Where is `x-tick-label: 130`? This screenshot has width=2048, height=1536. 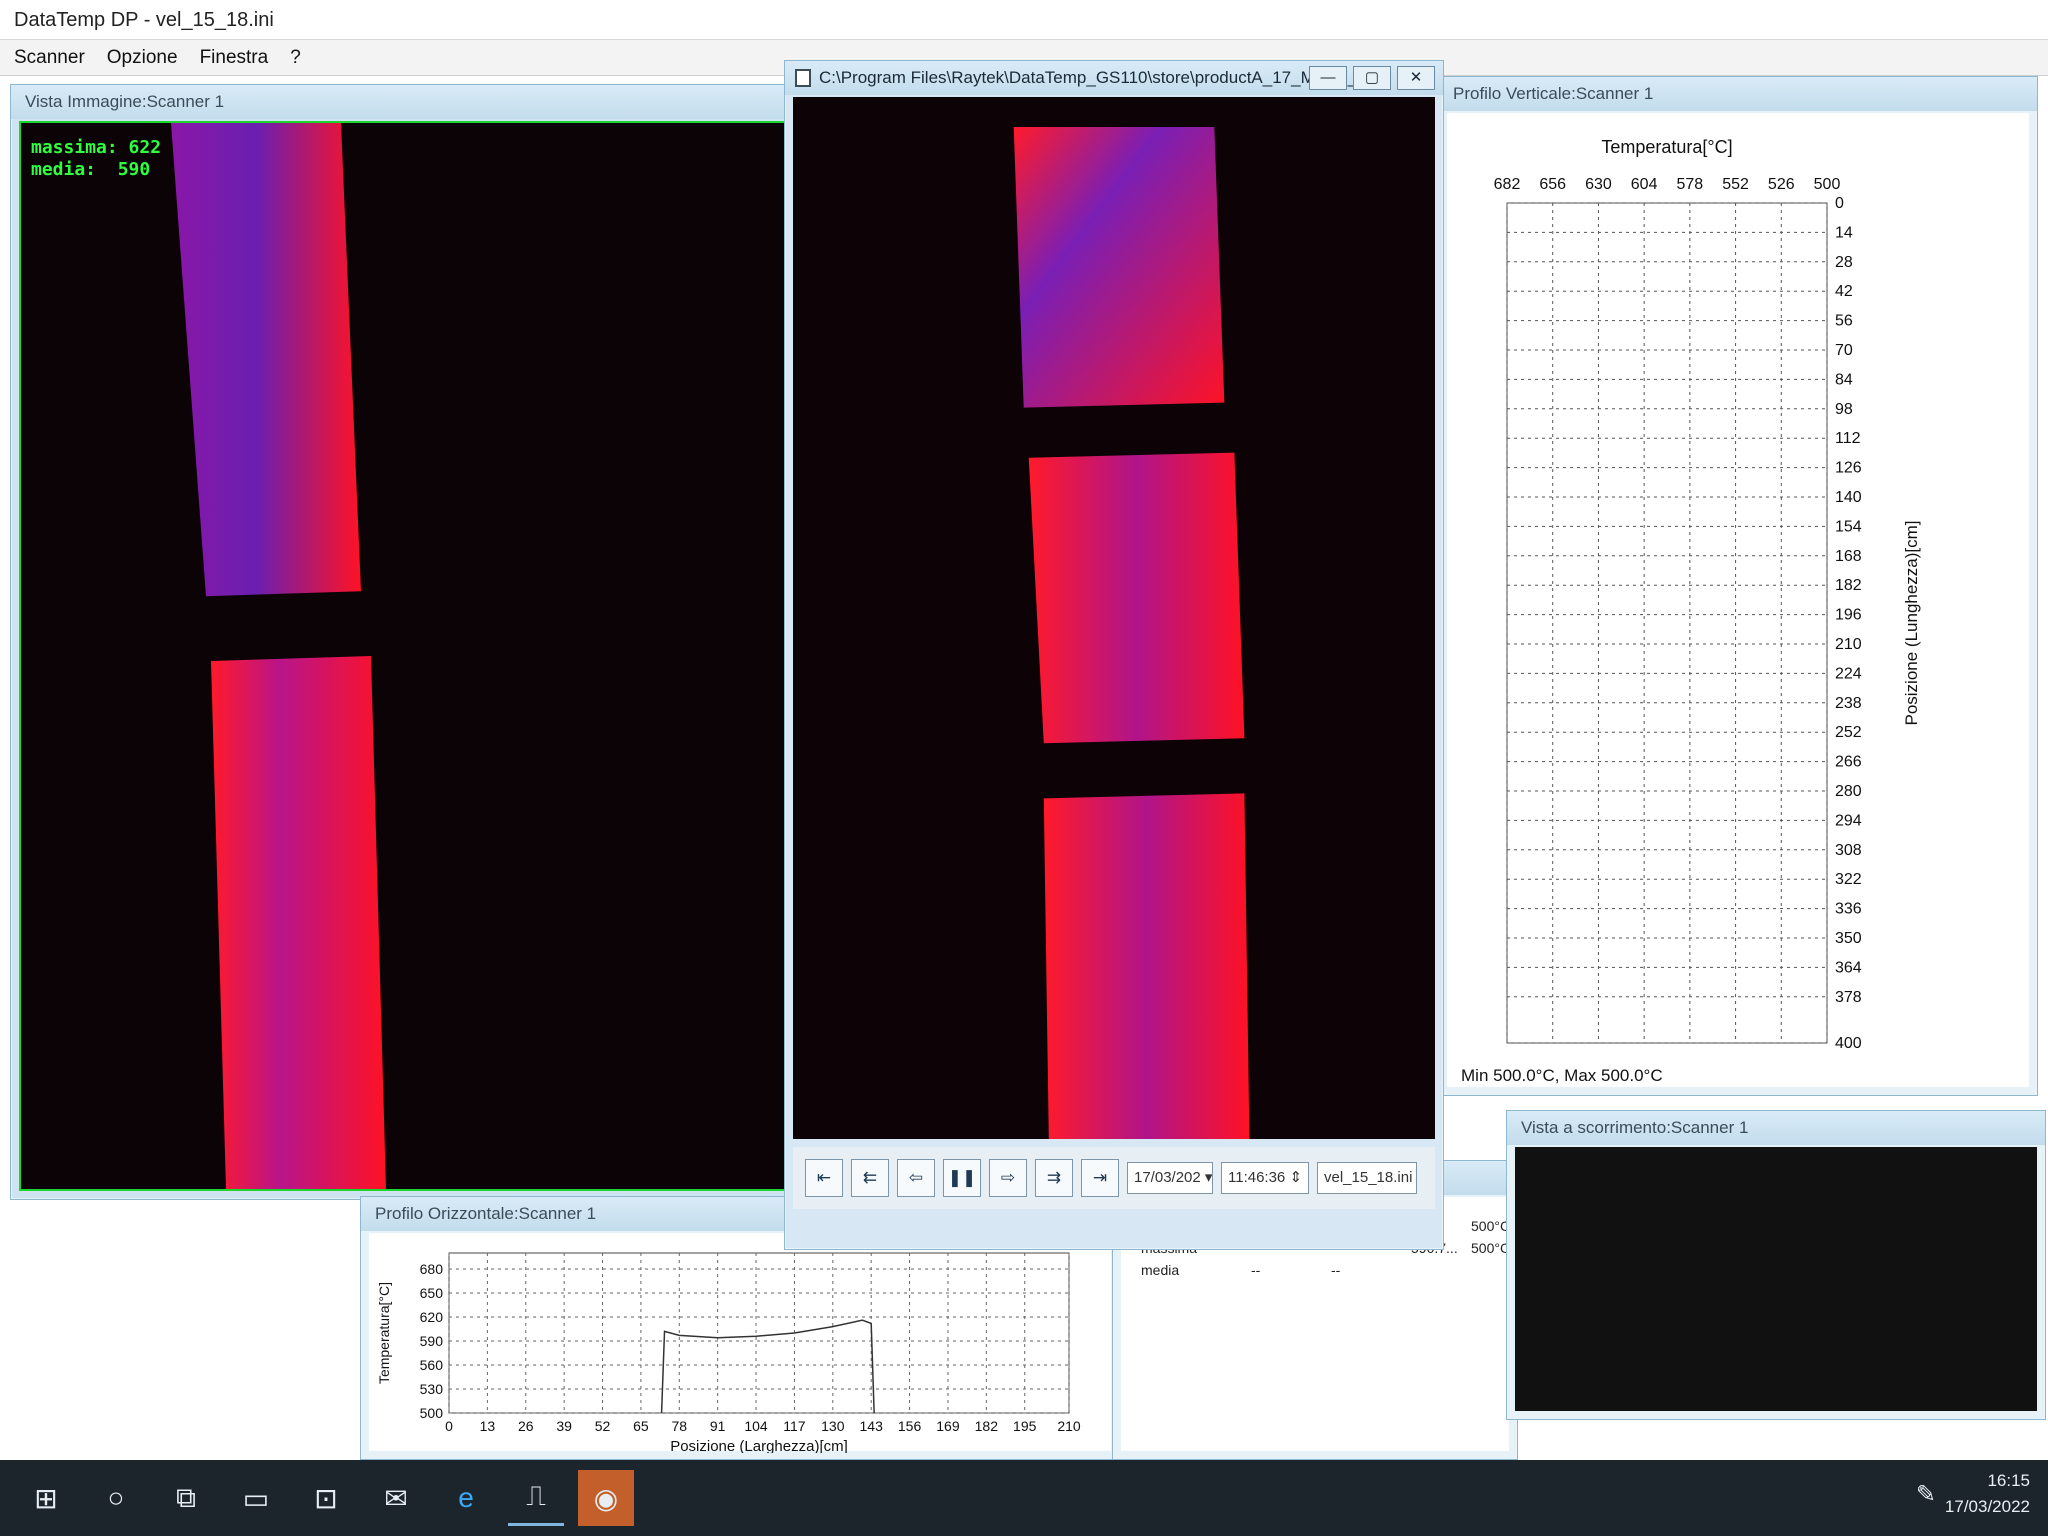 x-tick-label: 130 is located at coordinates (833, 1426).